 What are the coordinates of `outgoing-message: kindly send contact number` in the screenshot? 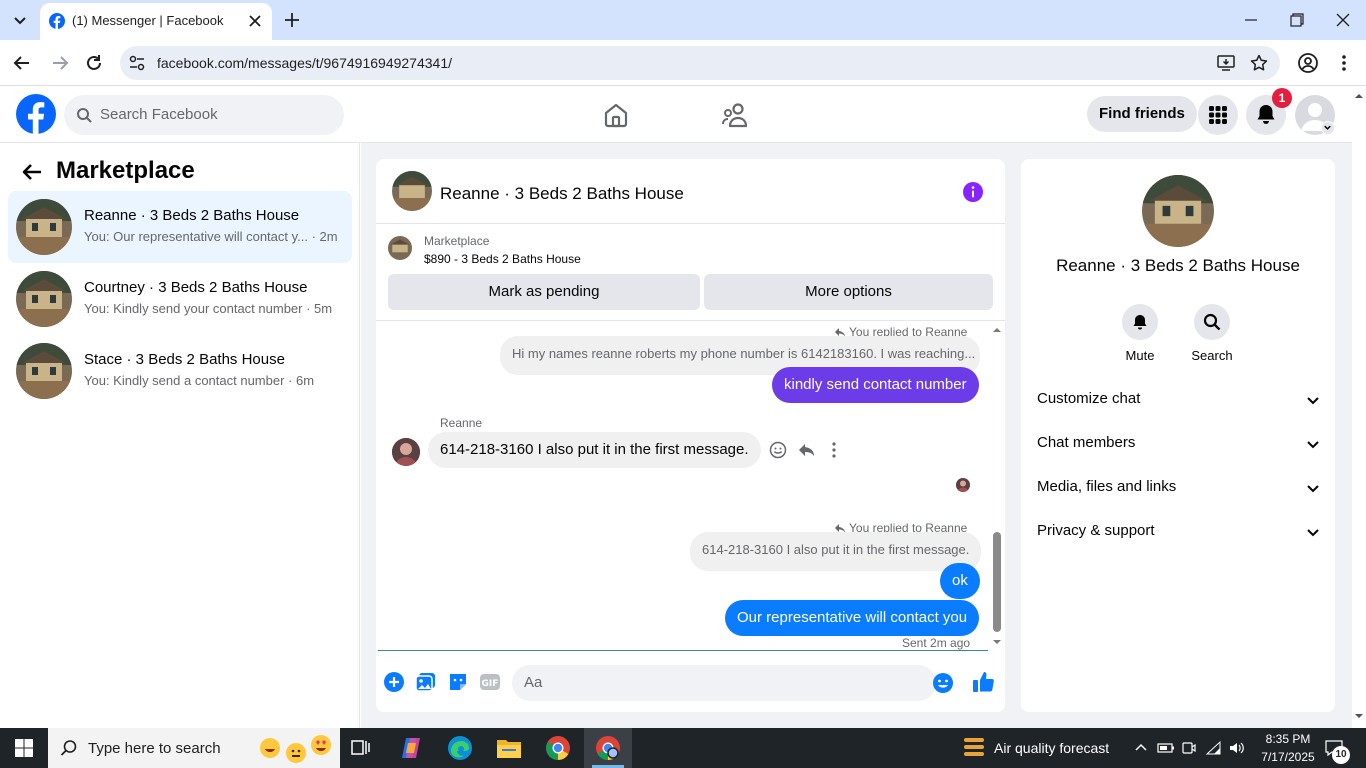 It's located at (875, 385).